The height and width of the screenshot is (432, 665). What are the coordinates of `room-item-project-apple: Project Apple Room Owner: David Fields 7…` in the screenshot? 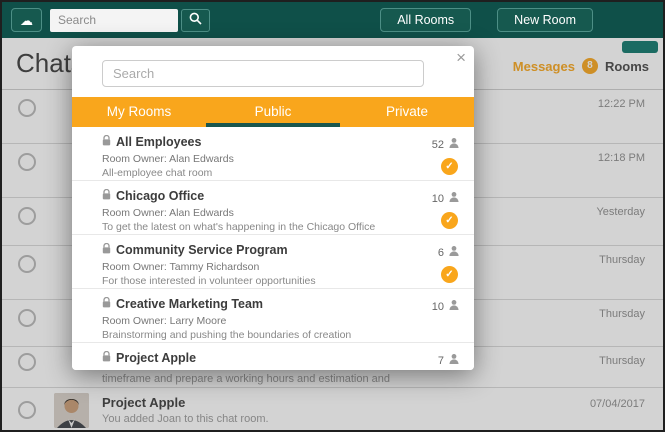 It's located at (273, 356).